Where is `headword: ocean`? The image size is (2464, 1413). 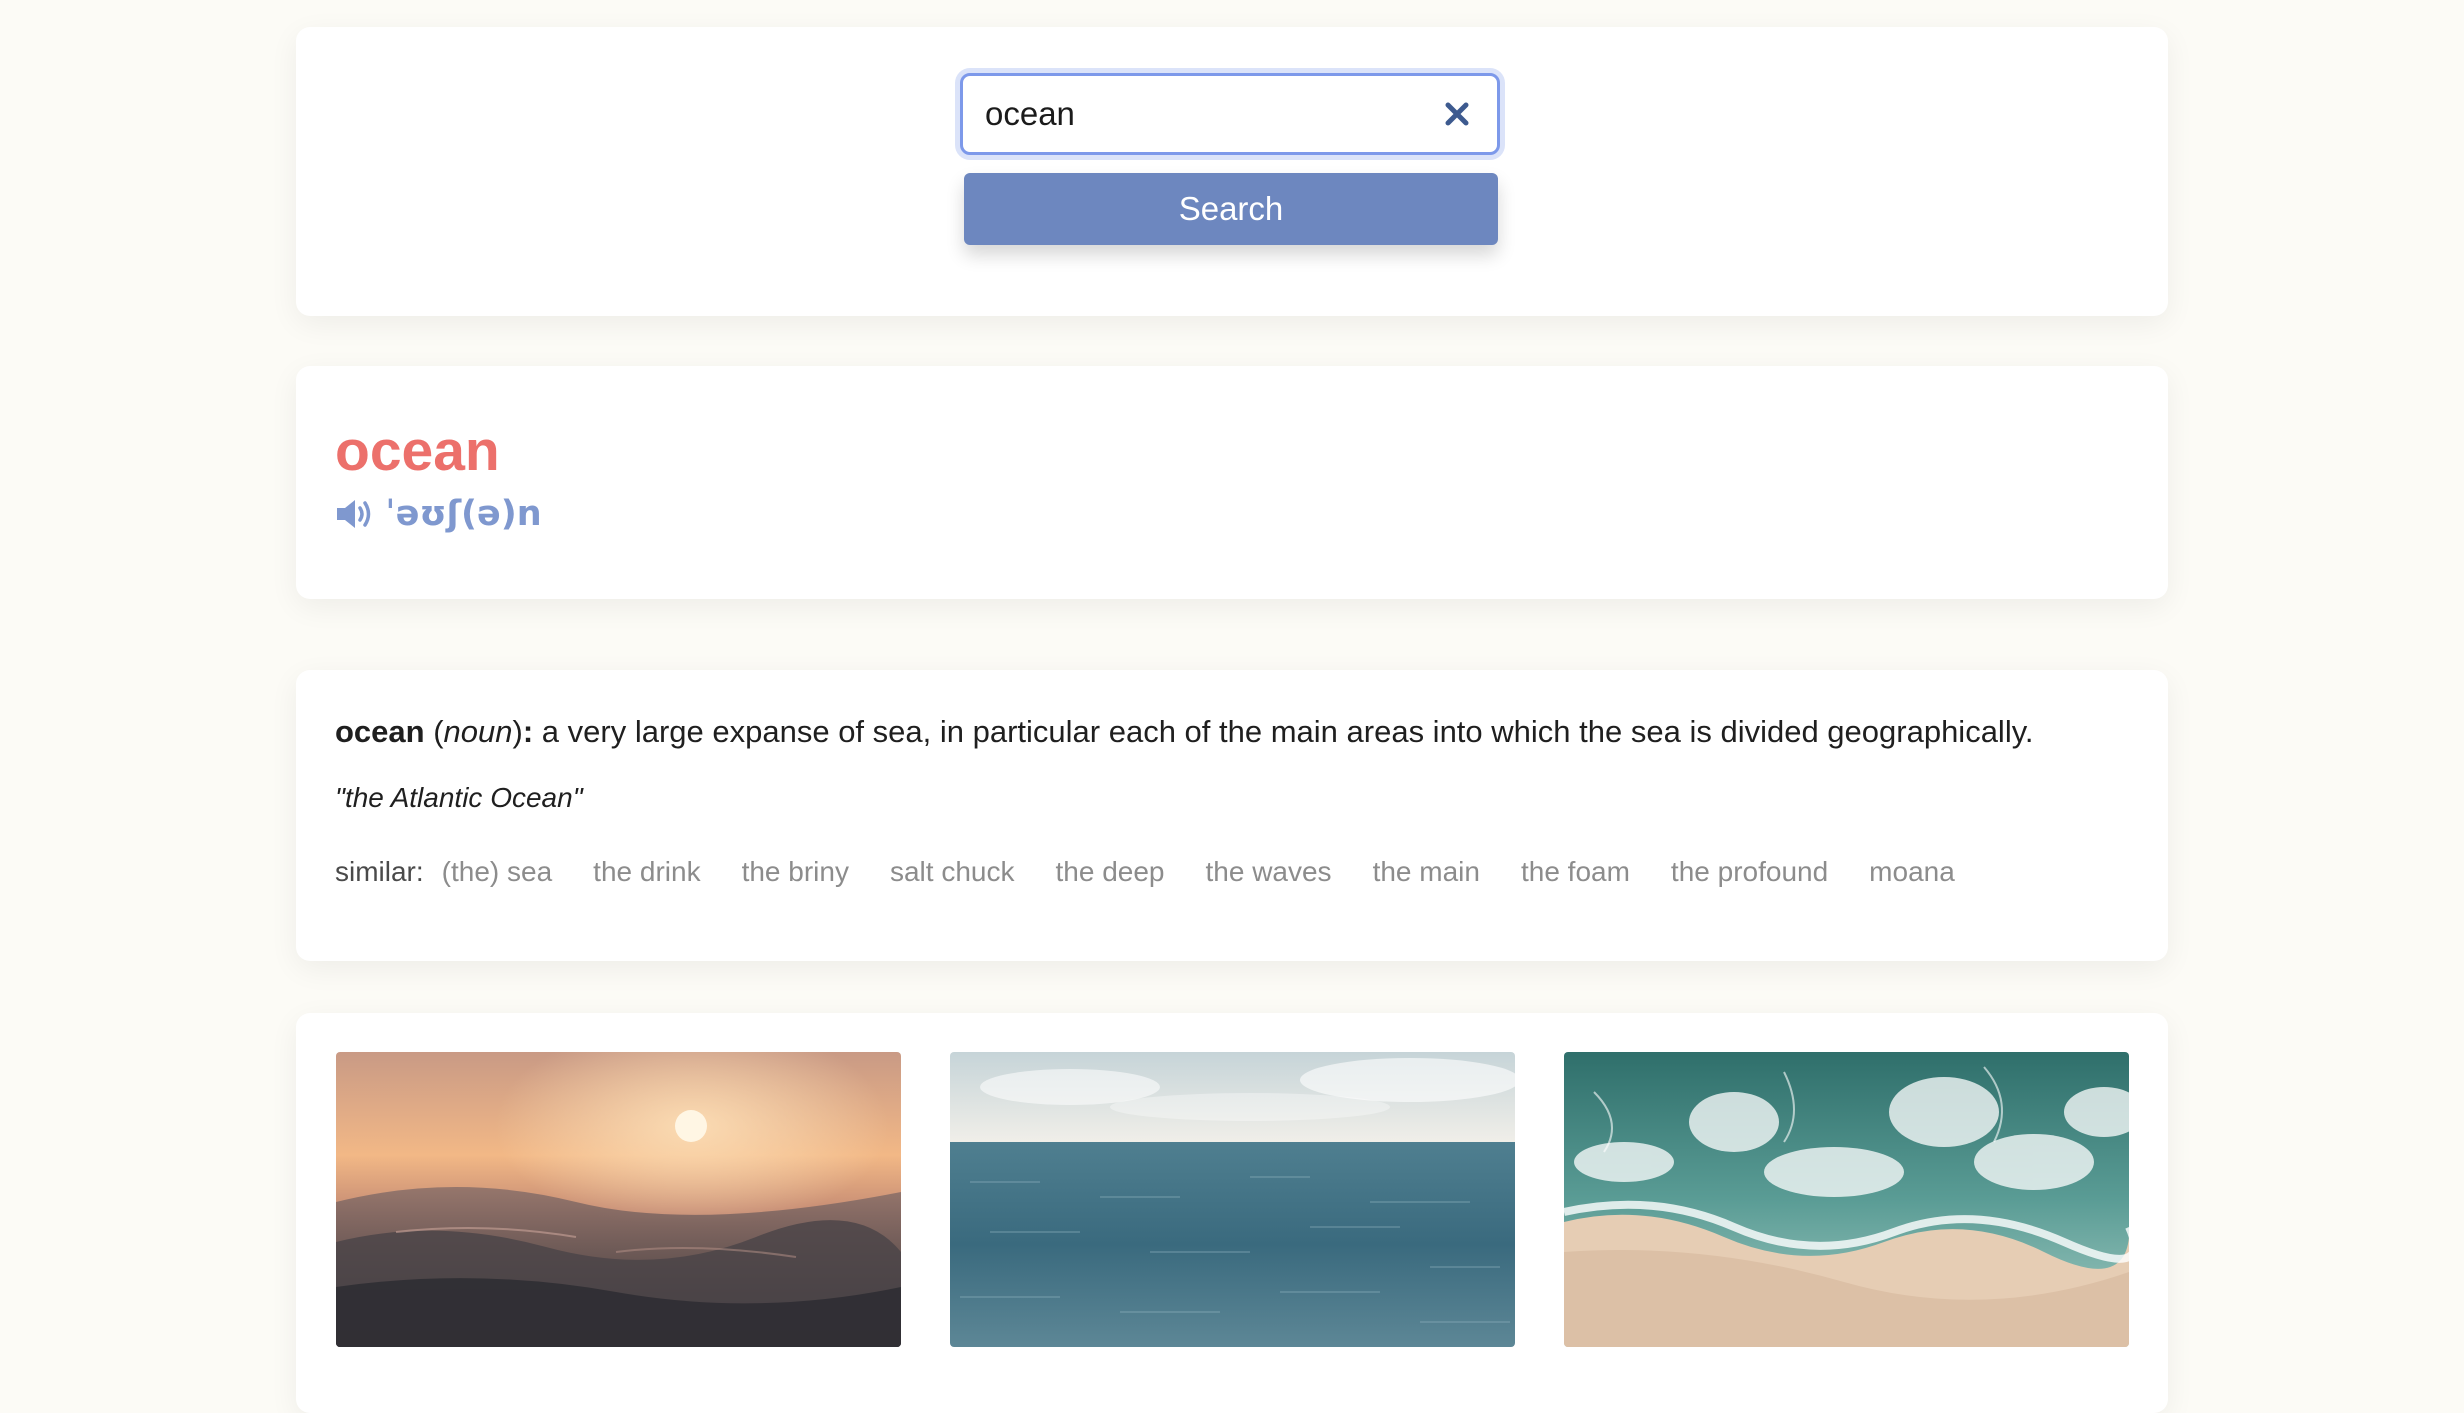
headword: ocean is located at coordinates (417, 451).